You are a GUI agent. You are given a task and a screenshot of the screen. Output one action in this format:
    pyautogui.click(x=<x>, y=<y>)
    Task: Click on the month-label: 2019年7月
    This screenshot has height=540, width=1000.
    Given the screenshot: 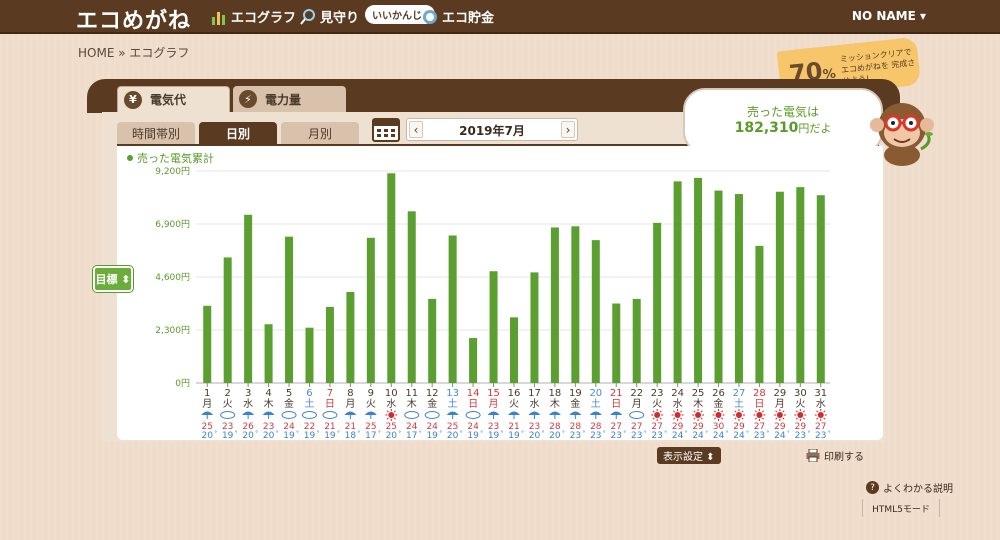 What is the action you would take?
    pyautogui.click(x=492, y=131)
    